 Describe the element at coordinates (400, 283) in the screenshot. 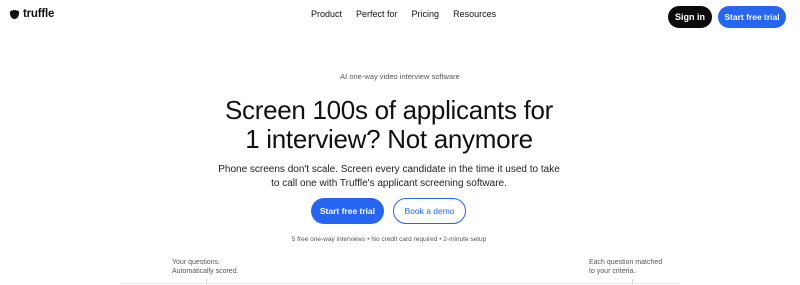

I see `divider` at that location.